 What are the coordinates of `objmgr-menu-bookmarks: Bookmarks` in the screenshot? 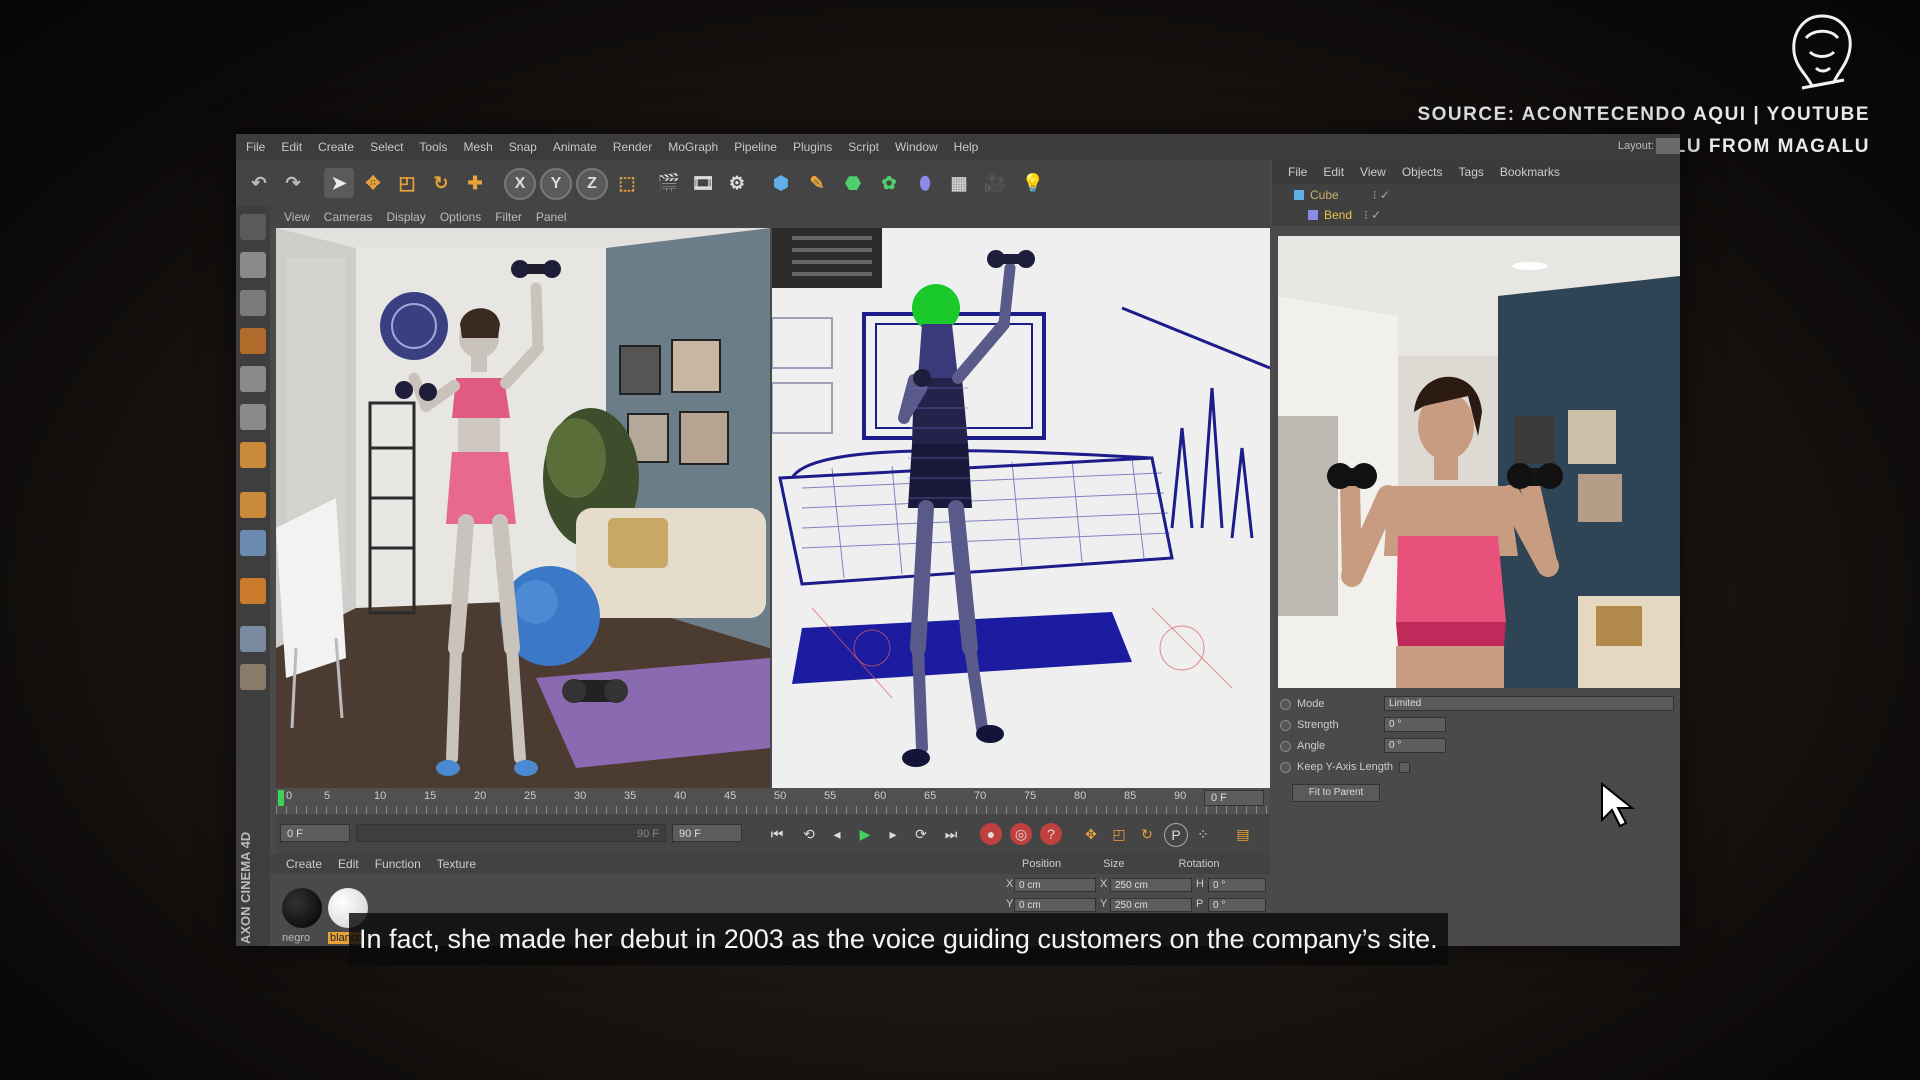 It's located at (1530, 172).